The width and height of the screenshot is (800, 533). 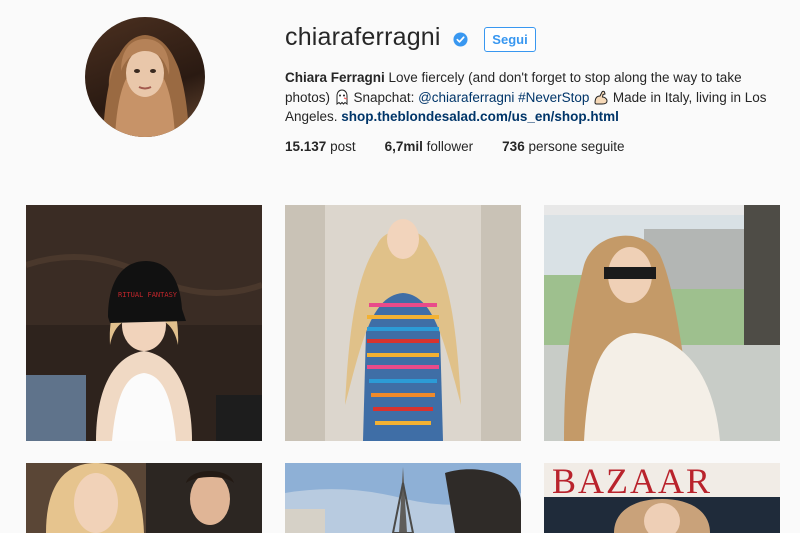 I want to click on post-thumbnail: BAZAAR, so click(x=662, y=498).